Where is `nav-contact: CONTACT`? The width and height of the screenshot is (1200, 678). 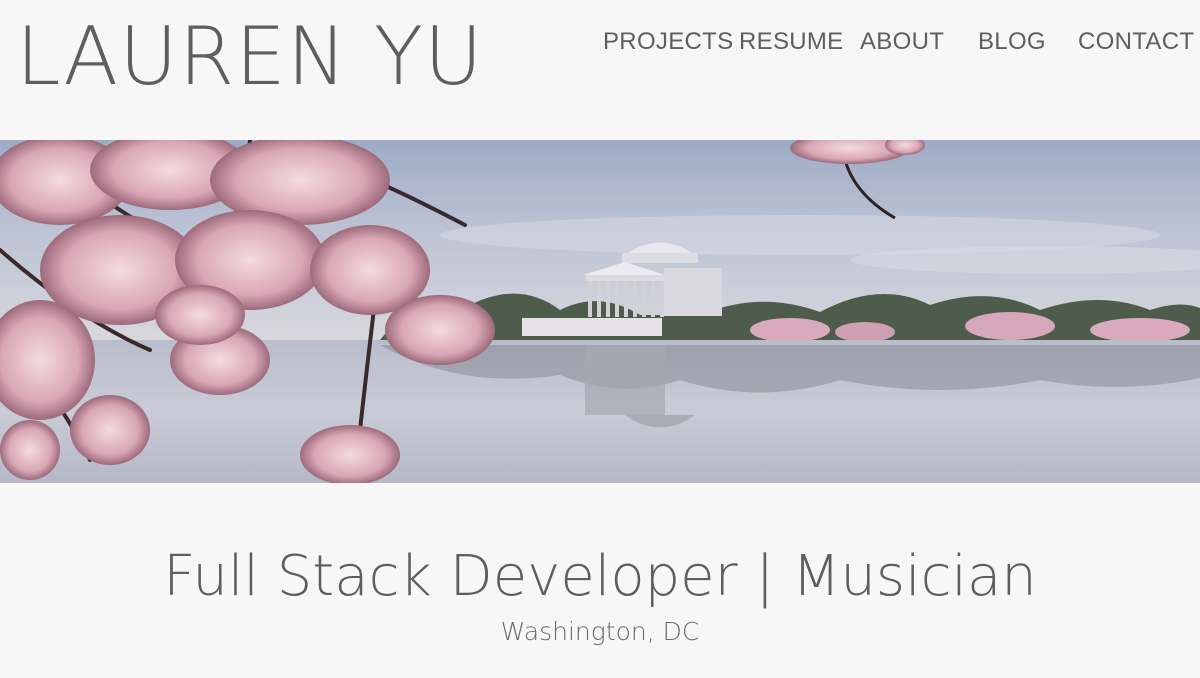 nav-contact: CONTACT is located at coordinates (1136, 42).